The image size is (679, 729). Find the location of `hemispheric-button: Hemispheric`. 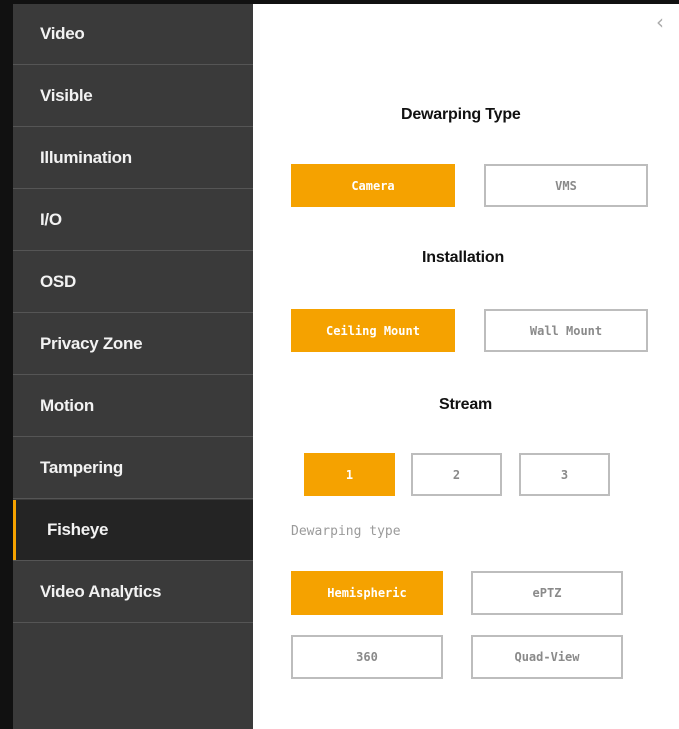

hemispheric-button: Hemispheric is located at coordinates (367, 593).